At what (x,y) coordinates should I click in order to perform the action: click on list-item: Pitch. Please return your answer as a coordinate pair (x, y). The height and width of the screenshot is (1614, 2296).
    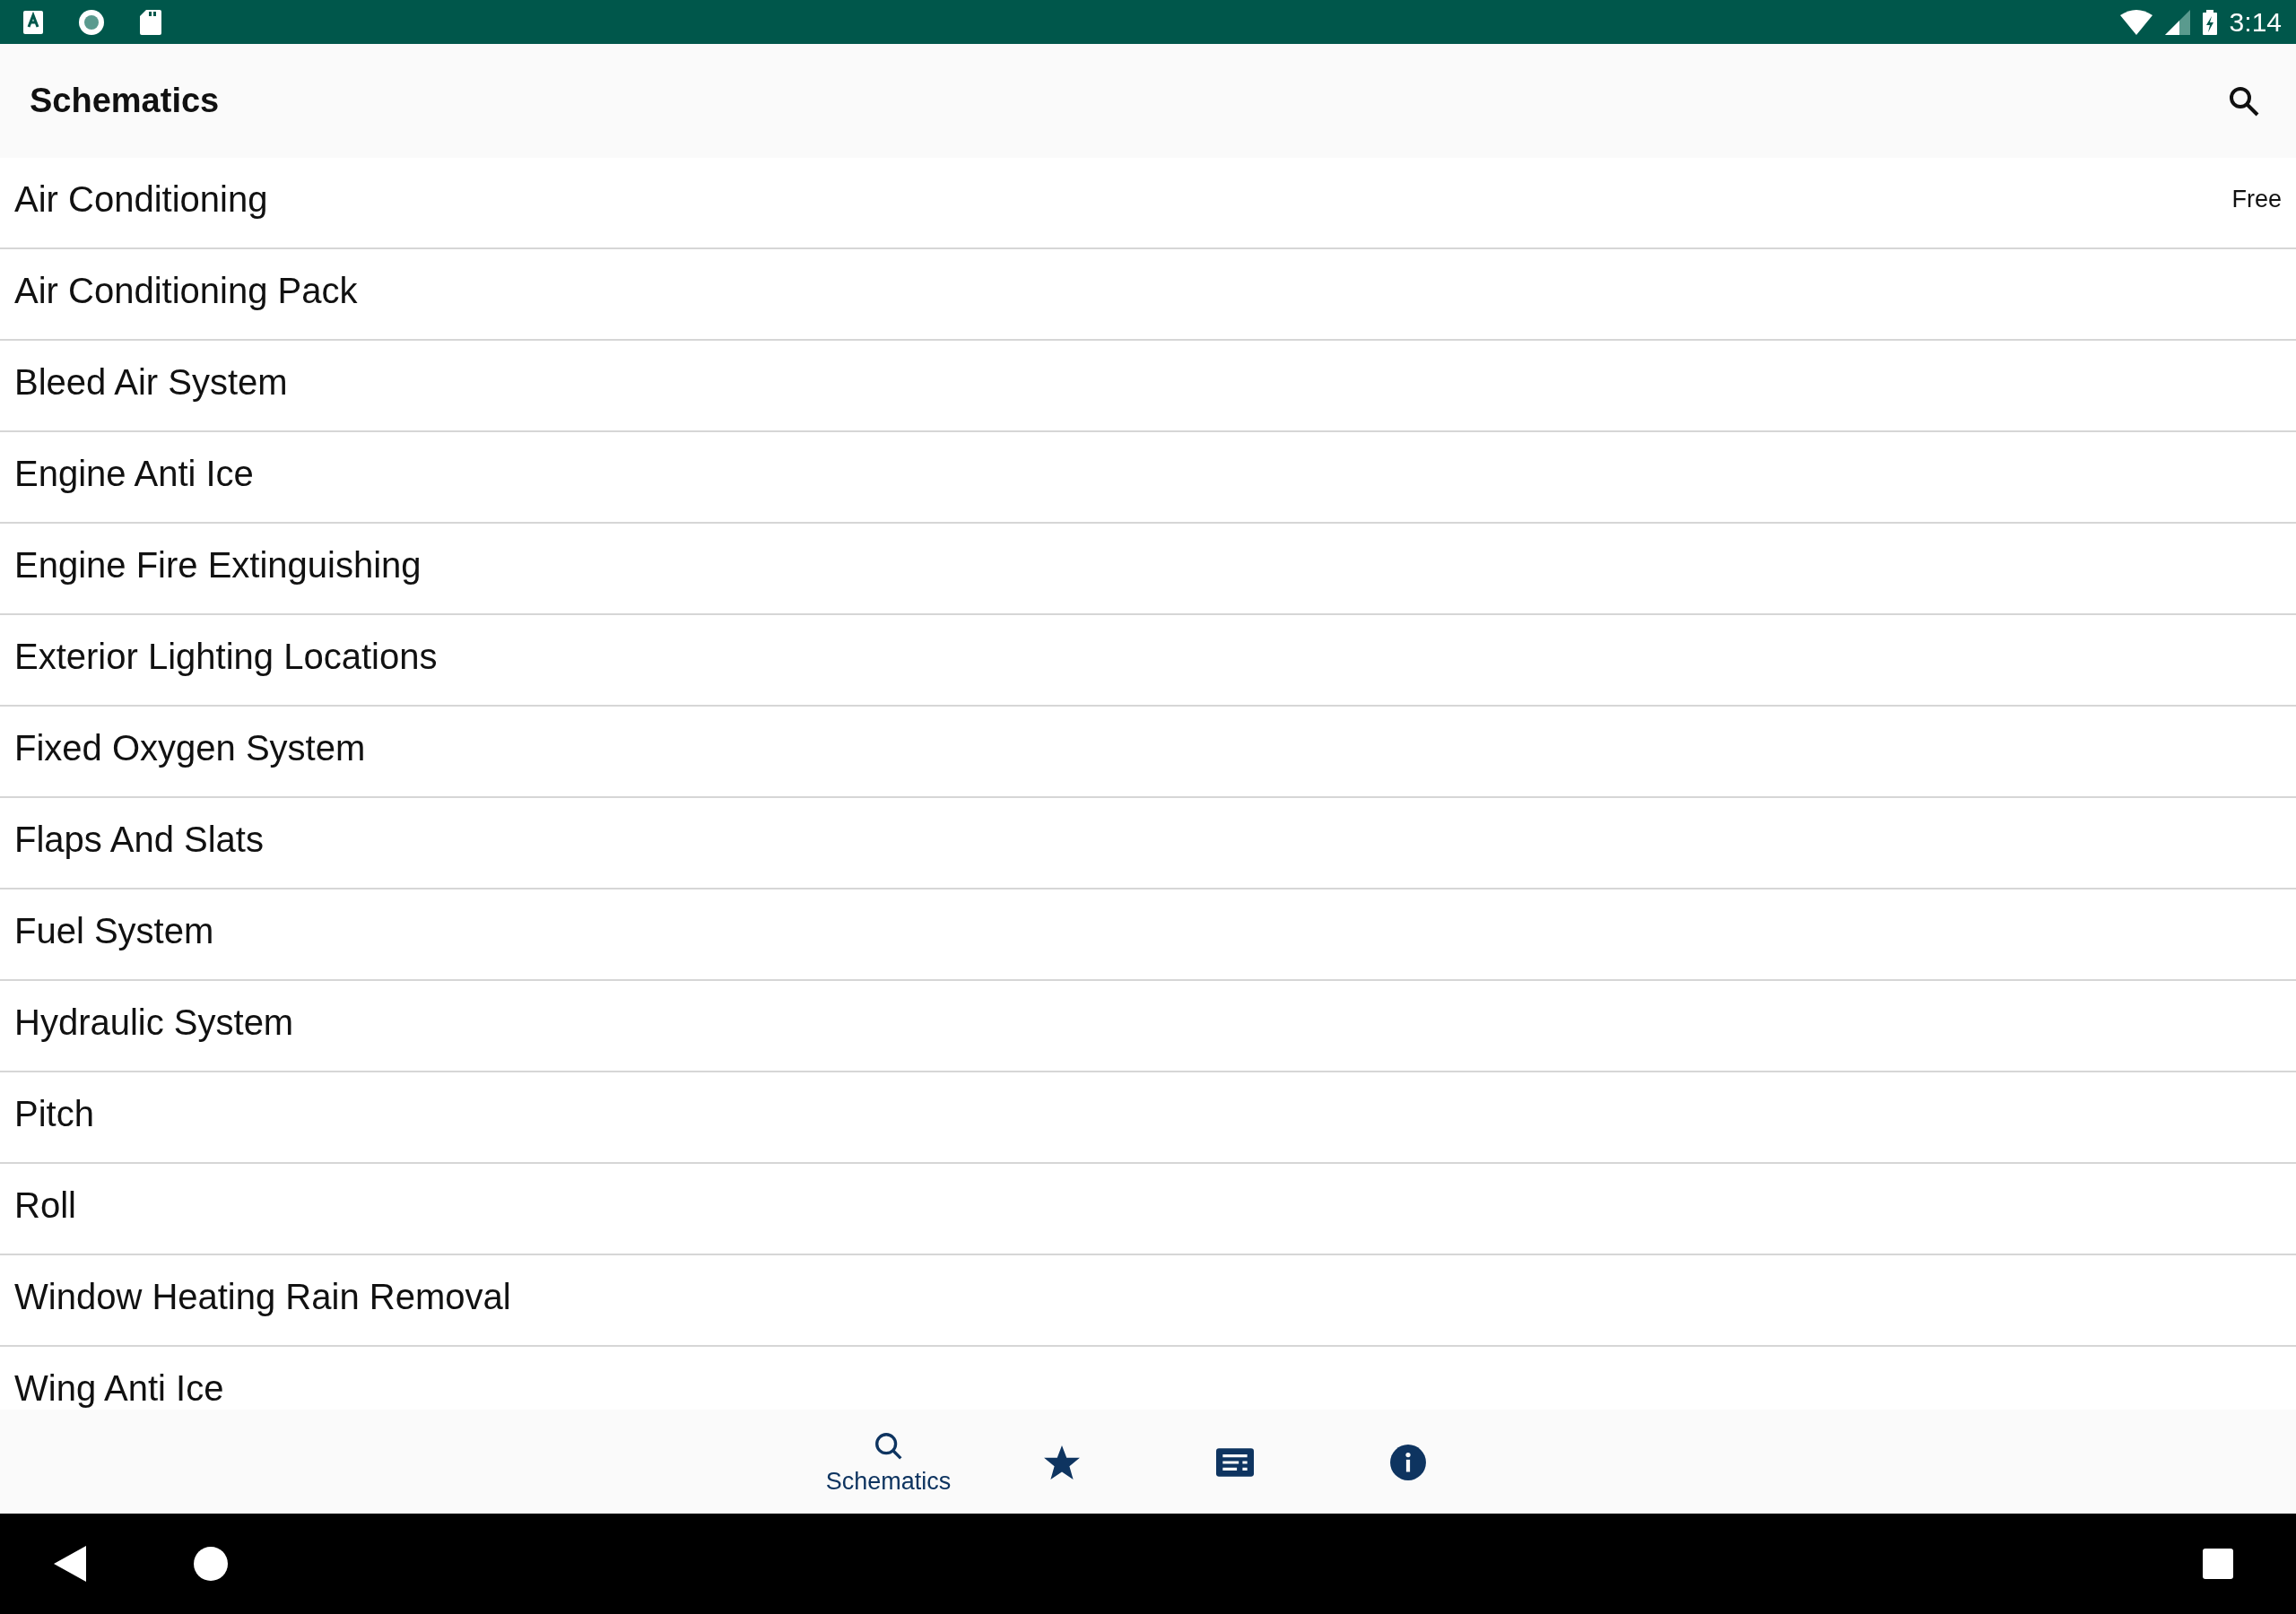
    Looking at the image, I should click on (1148, 1118).